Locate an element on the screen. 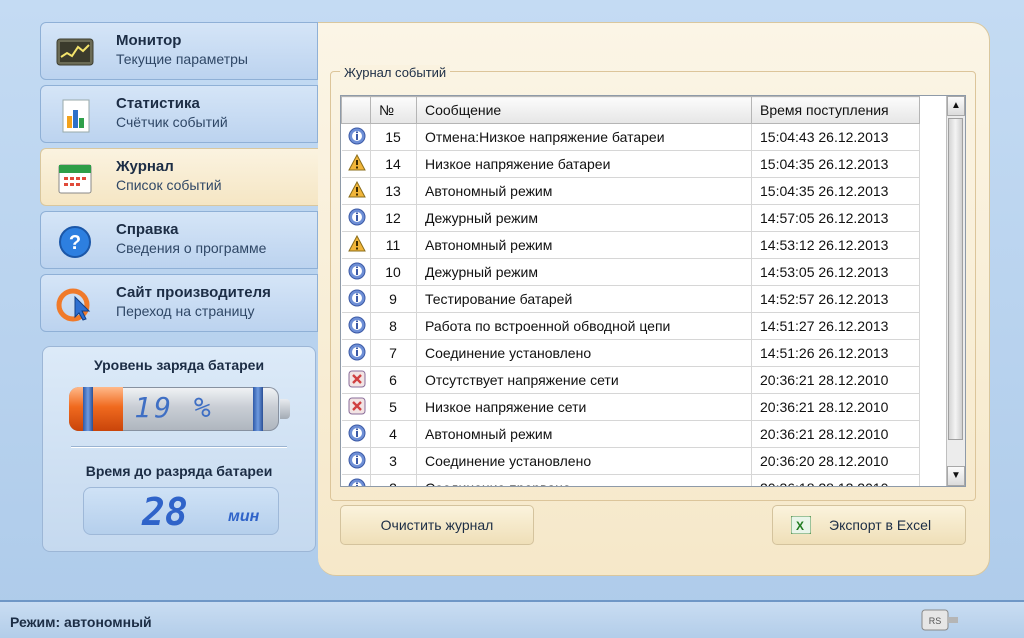 The image size is (1024, 638). row-time: 14:51:27 26.12.2013 is located at coordinates (835, 326).